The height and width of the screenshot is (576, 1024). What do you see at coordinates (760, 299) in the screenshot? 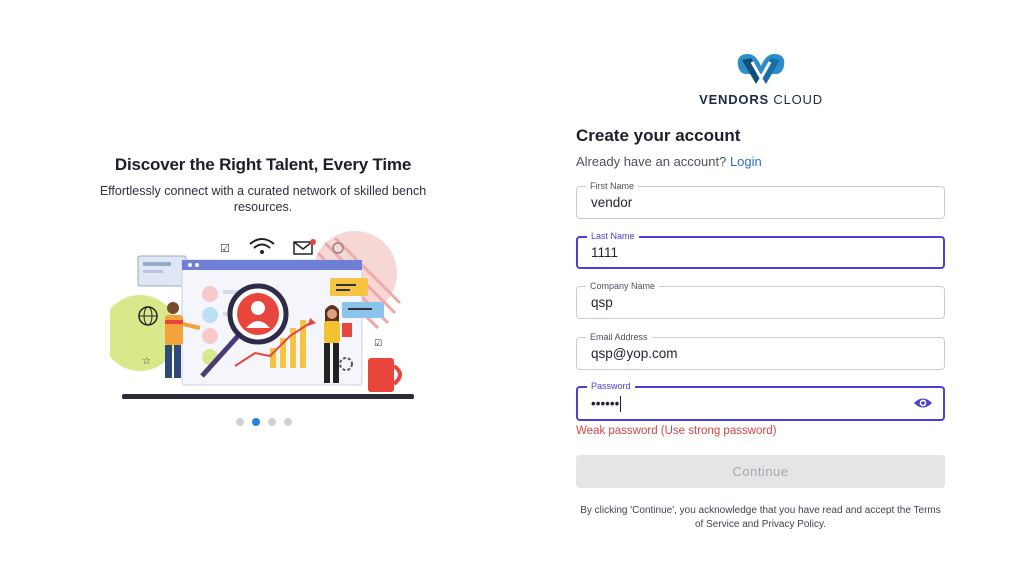
I see `company-name-field: Company Name qsp` at bounding box center [760, 299].